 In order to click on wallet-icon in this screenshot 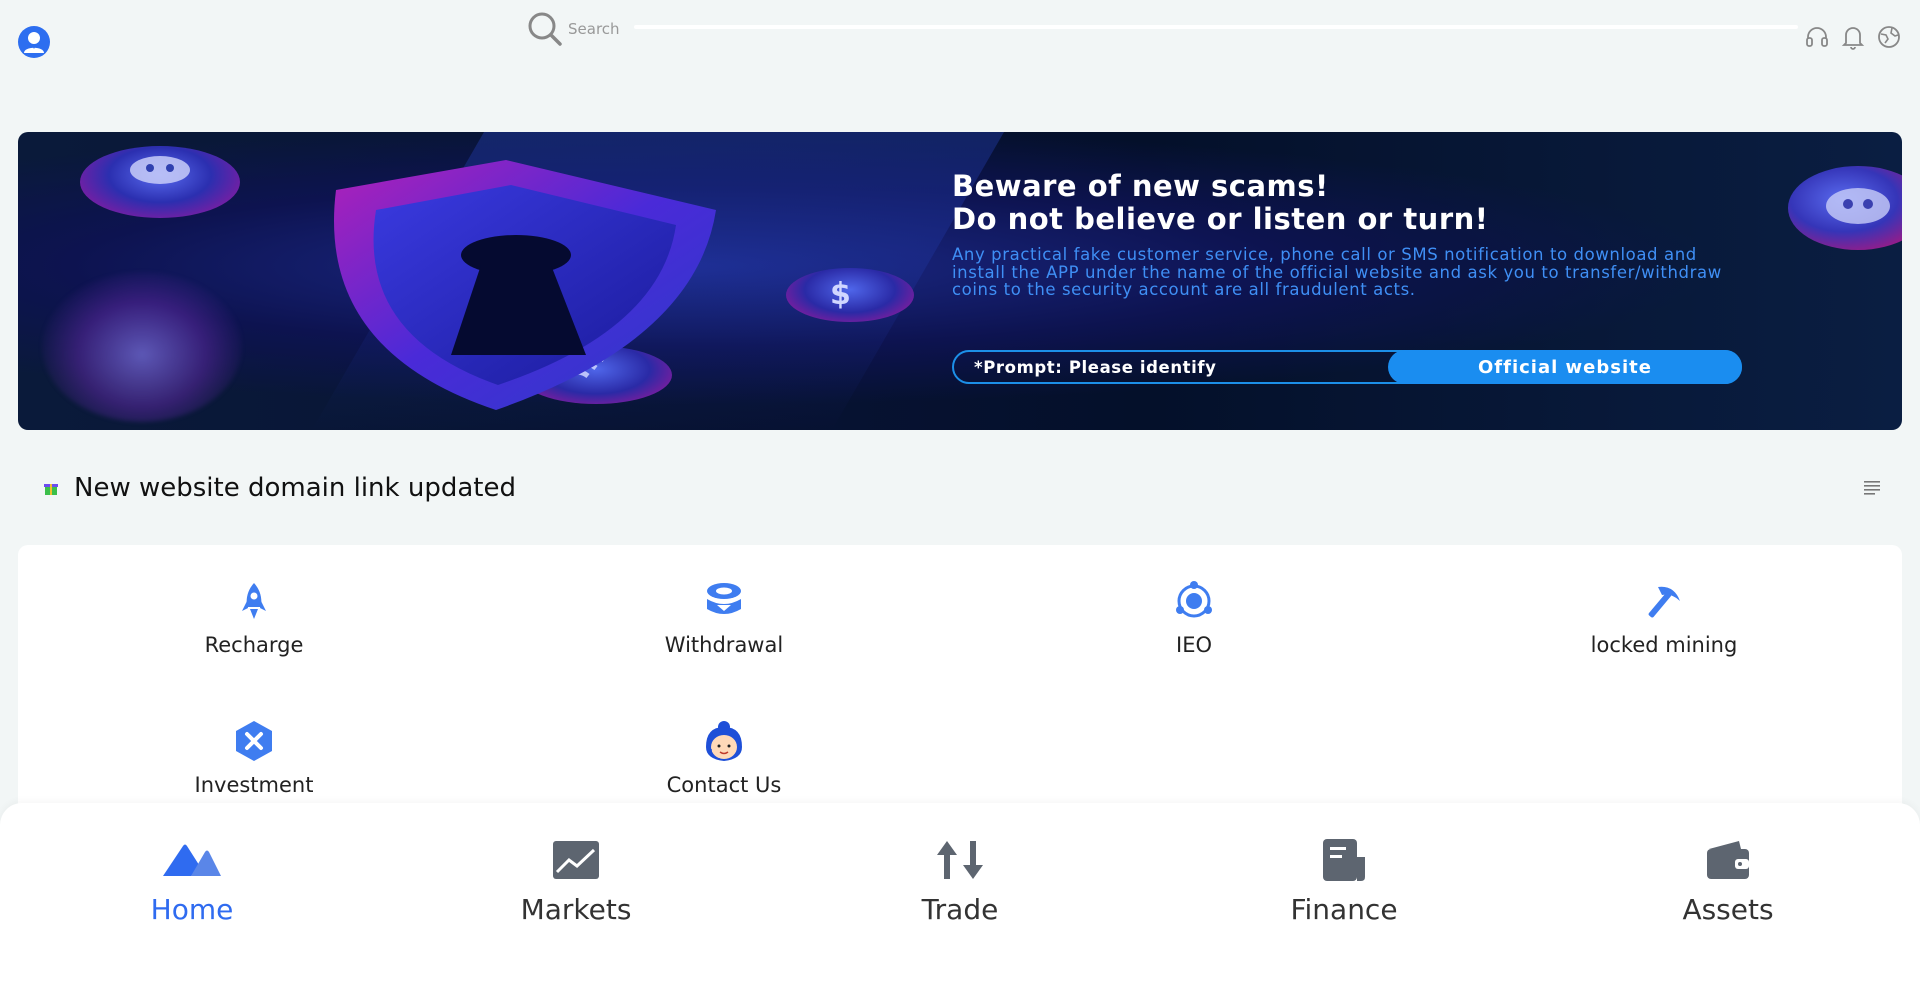, I will do `click(1728, 860)`.